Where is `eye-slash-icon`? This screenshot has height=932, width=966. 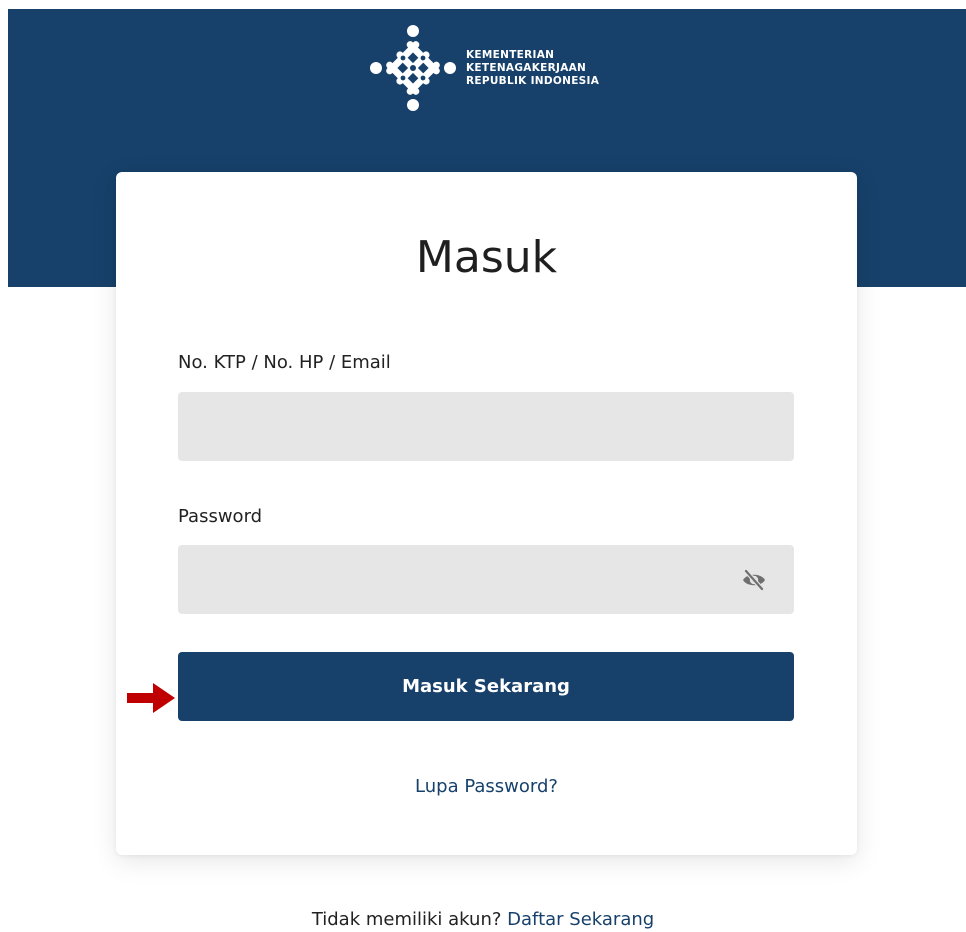 eye-slash-icon is located at coordinates (754, 580).